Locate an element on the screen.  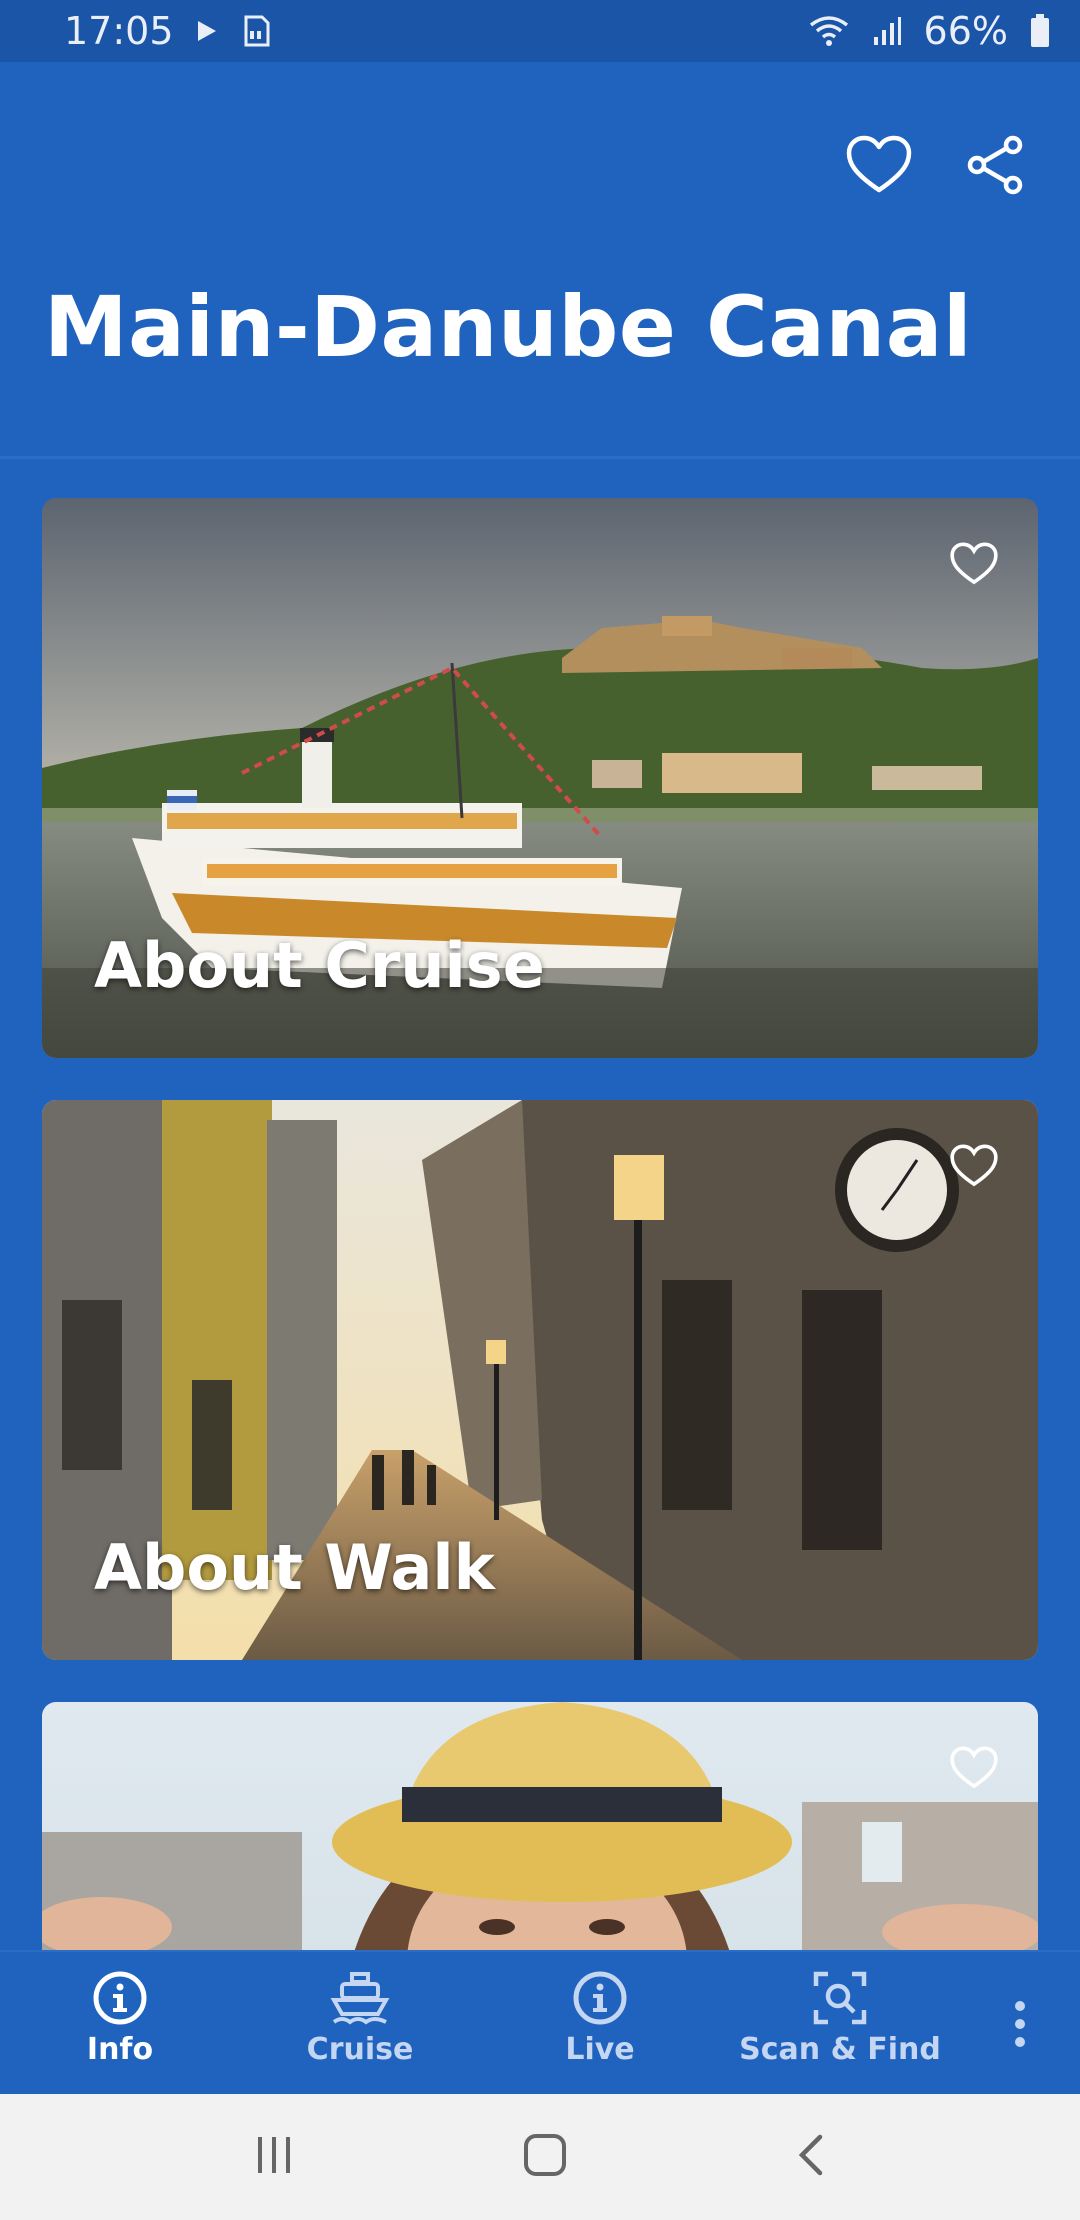
page-title: Main-Danube Canal is located at coordinates (508, 327).